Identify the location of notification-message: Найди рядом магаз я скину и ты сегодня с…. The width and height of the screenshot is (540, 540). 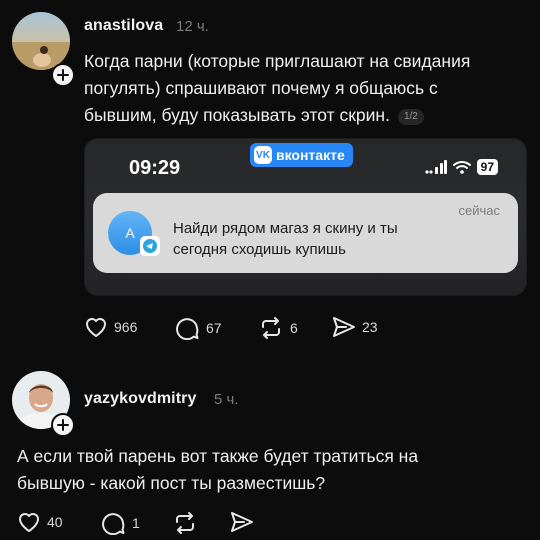
(285, 239).